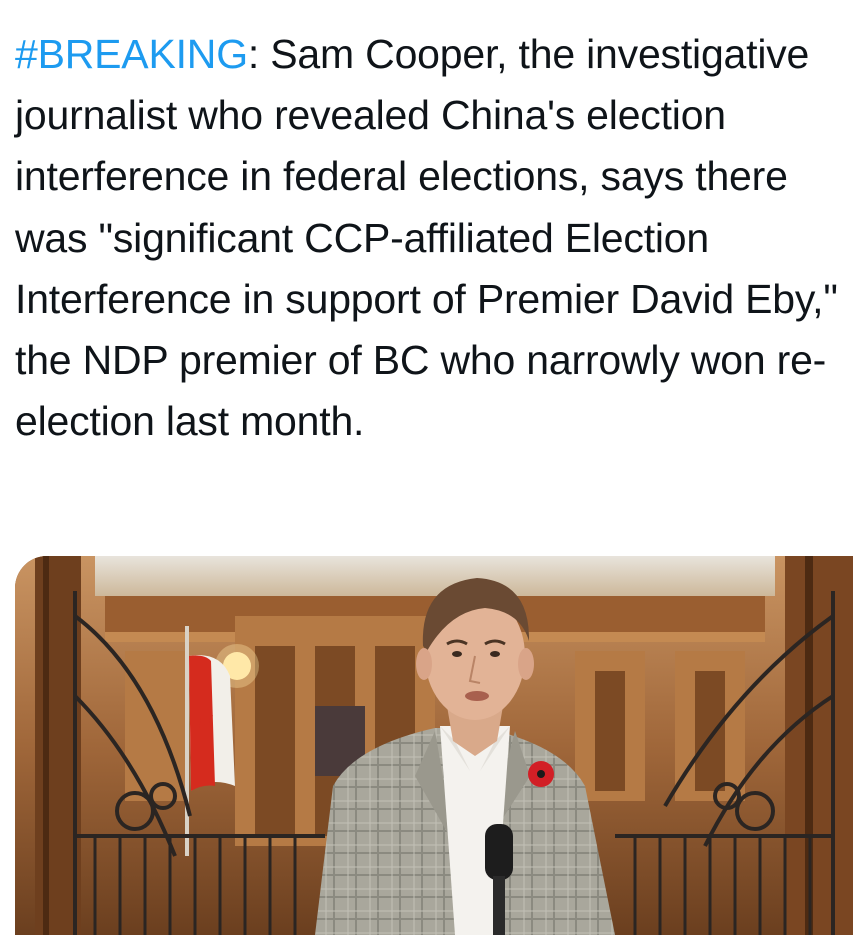  I want to click on hashtag-link: #BREAKING, so click(131, 54).